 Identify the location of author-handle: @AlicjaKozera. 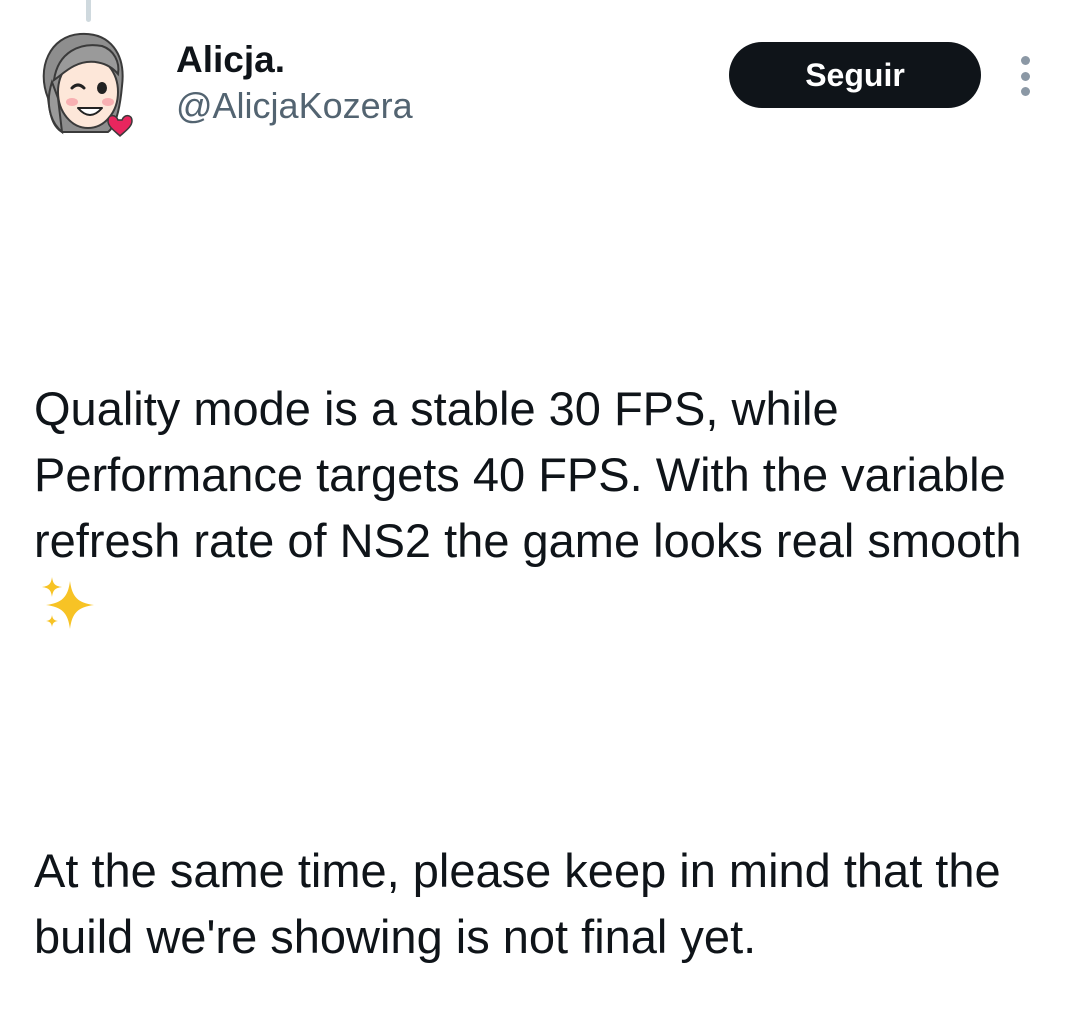
(294, 106).